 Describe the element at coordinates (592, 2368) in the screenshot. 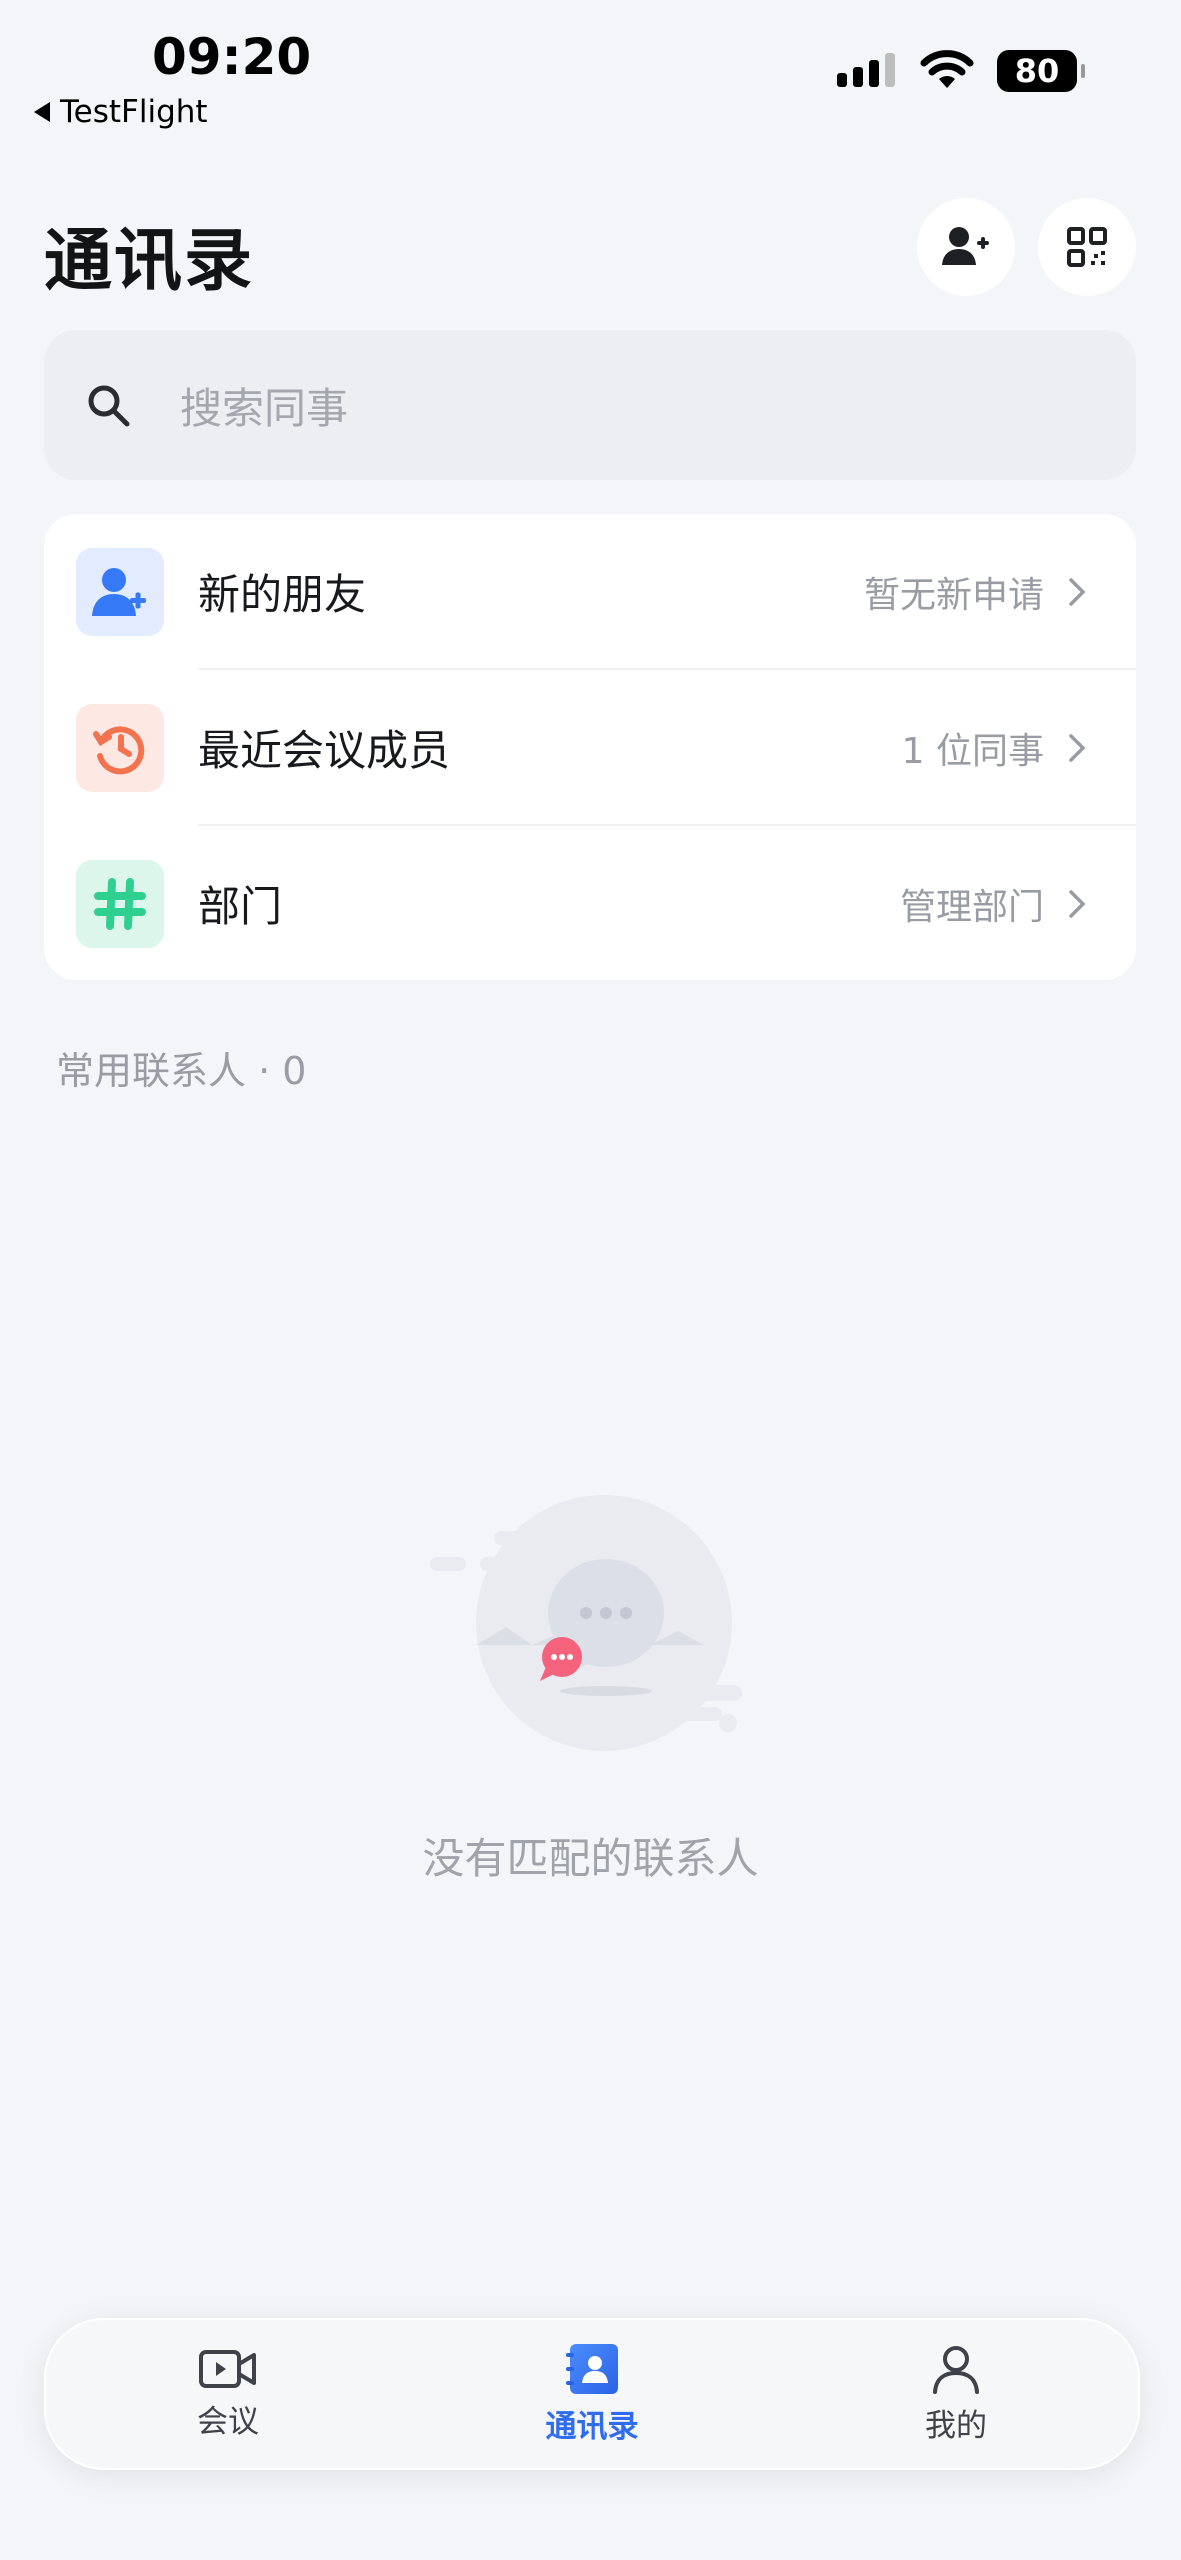

I see `contacts-book-icon` at that location.